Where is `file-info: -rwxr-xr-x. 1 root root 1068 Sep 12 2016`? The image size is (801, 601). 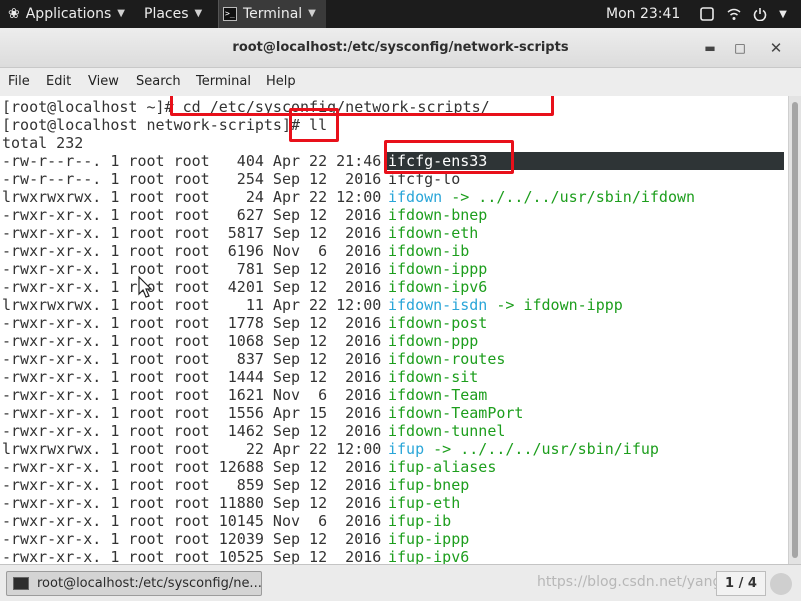 file-info: -rwxr-xr-x. 1 root root 1068 Sep 12 2016 is located at coordinates (192, 341).